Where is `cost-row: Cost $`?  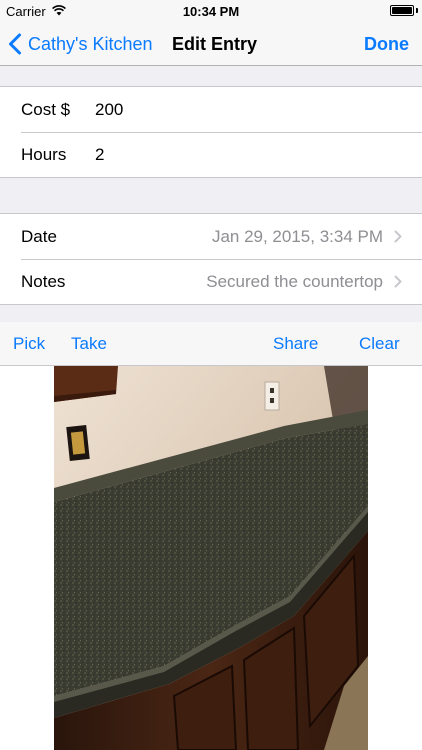 cost-row: Cost $ is located at coordinates (211, 109).